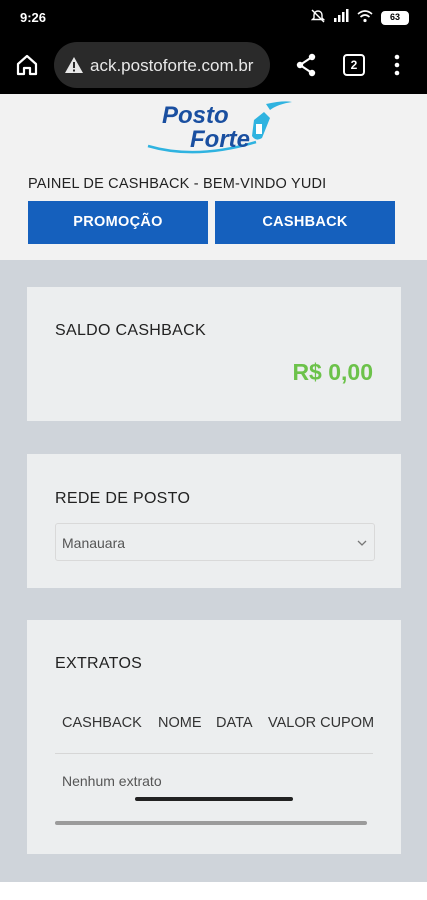 Image resolution: width=427 pixels, height=900 pixels. I want to click on browser-toolbar: ack.postoforte.com.br 2, so click(213, 65).